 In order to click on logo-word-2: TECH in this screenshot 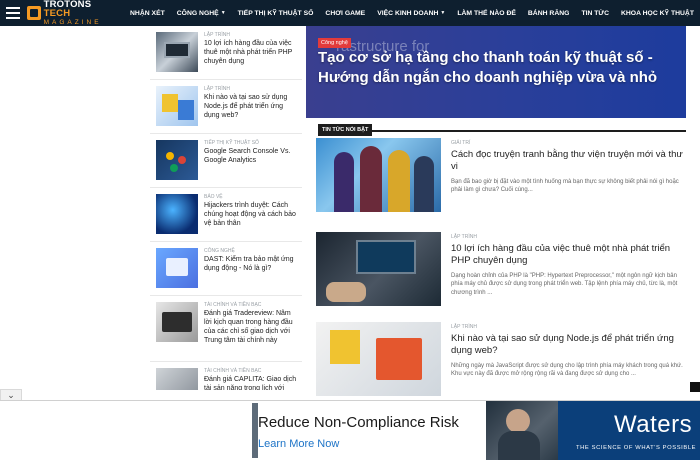, I will do `click(57, 14)`.